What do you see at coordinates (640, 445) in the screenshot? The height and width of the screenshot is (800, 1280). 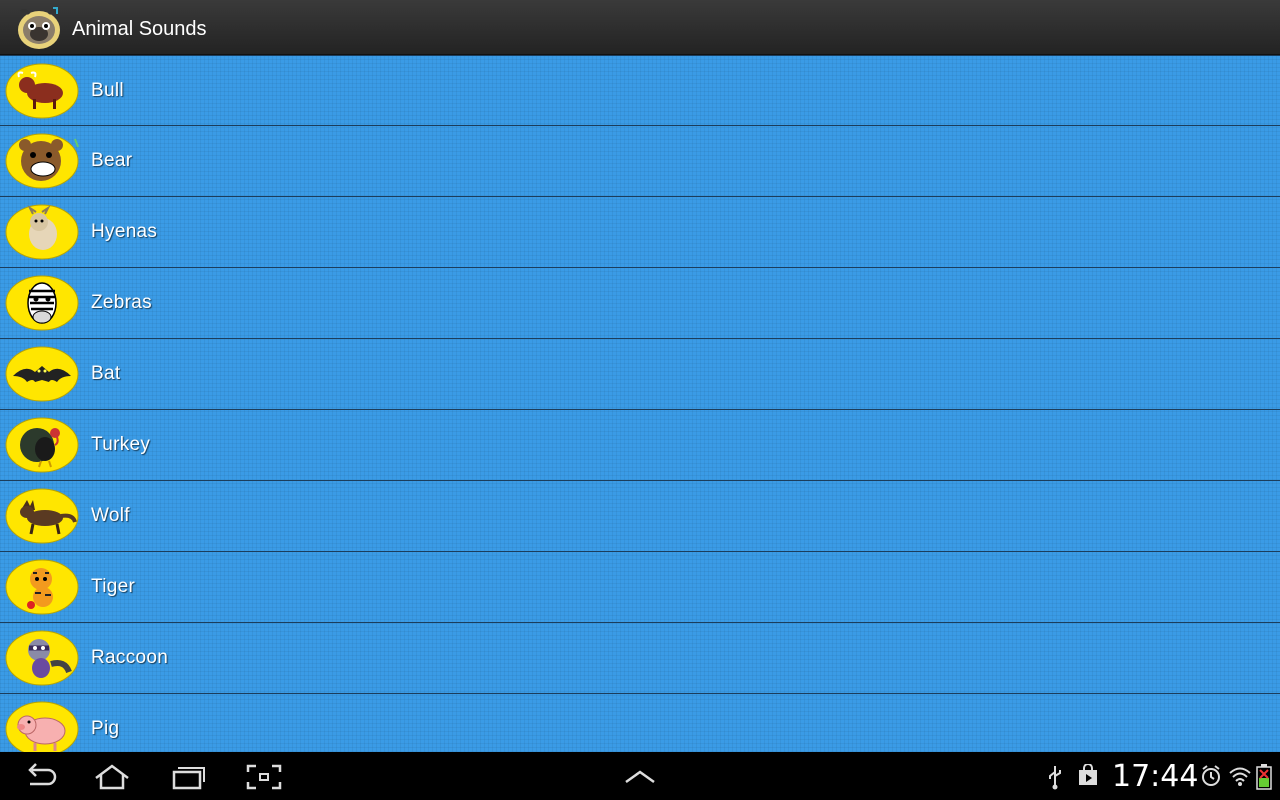 I see `list-item-turkey: Turkey` at bounding box center [640, 445].